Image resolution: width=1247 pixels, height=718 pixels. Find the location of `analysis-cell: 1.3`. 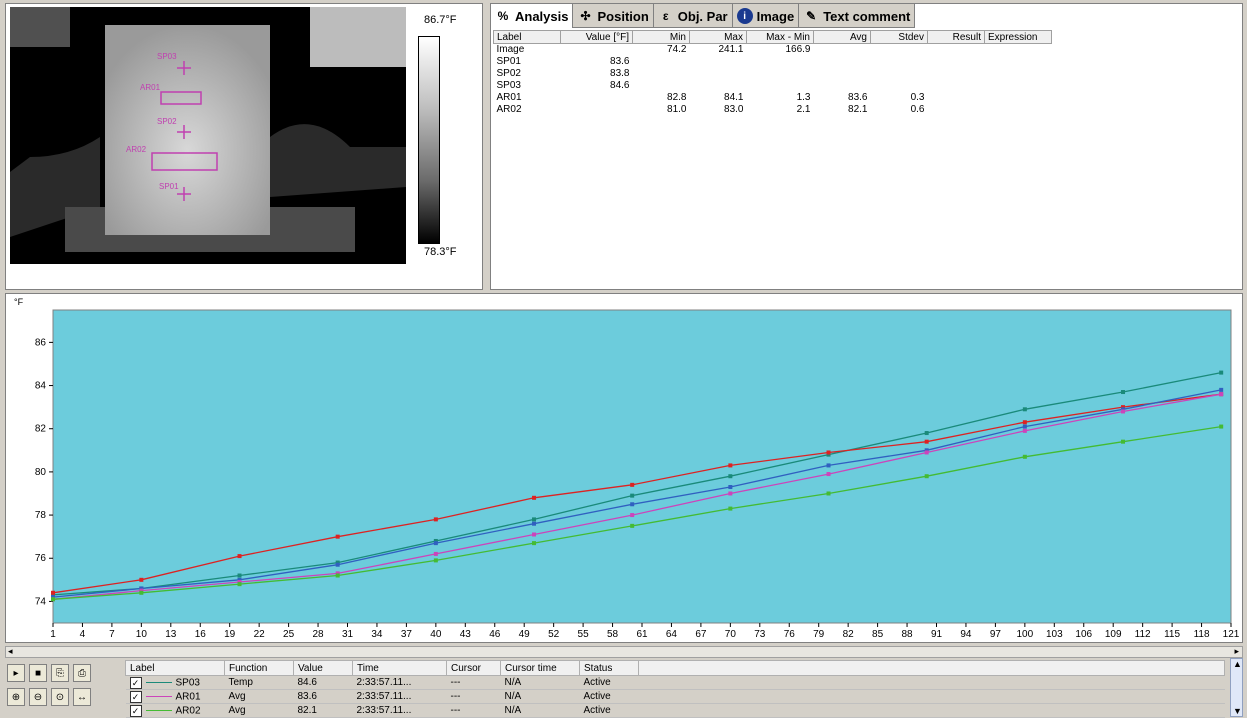

analysis-cell: 1.3 is located at coordinates (803, 97).